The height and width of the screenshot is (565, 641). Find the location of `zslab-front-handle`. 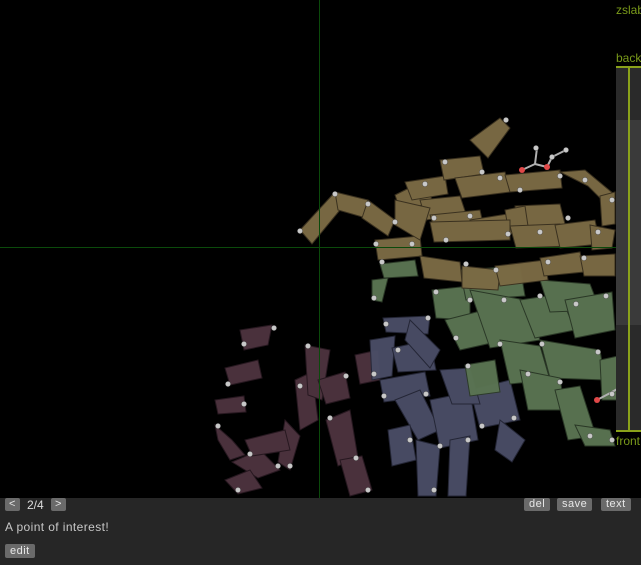

zslab-front-handle is located at coordinates (628, 431).